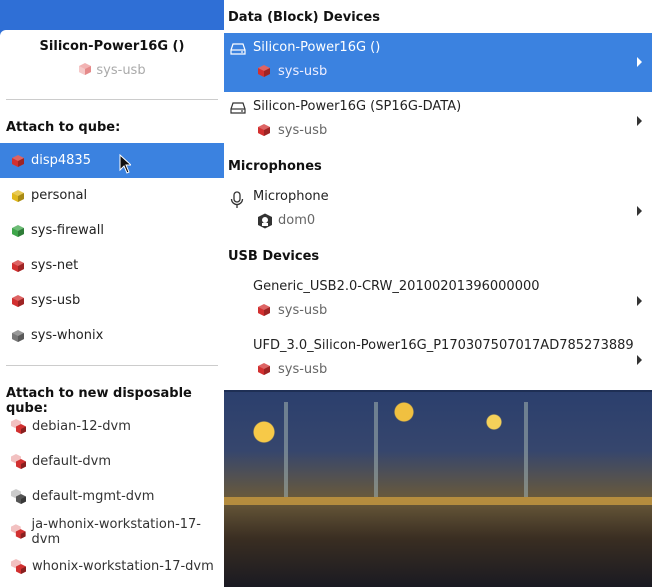  What do you see at coordinates (357, 106) in the screenshot?
I see `device-name: Silicon-Power16G (SP16G-DATA)` at bounding box center [357, 106].